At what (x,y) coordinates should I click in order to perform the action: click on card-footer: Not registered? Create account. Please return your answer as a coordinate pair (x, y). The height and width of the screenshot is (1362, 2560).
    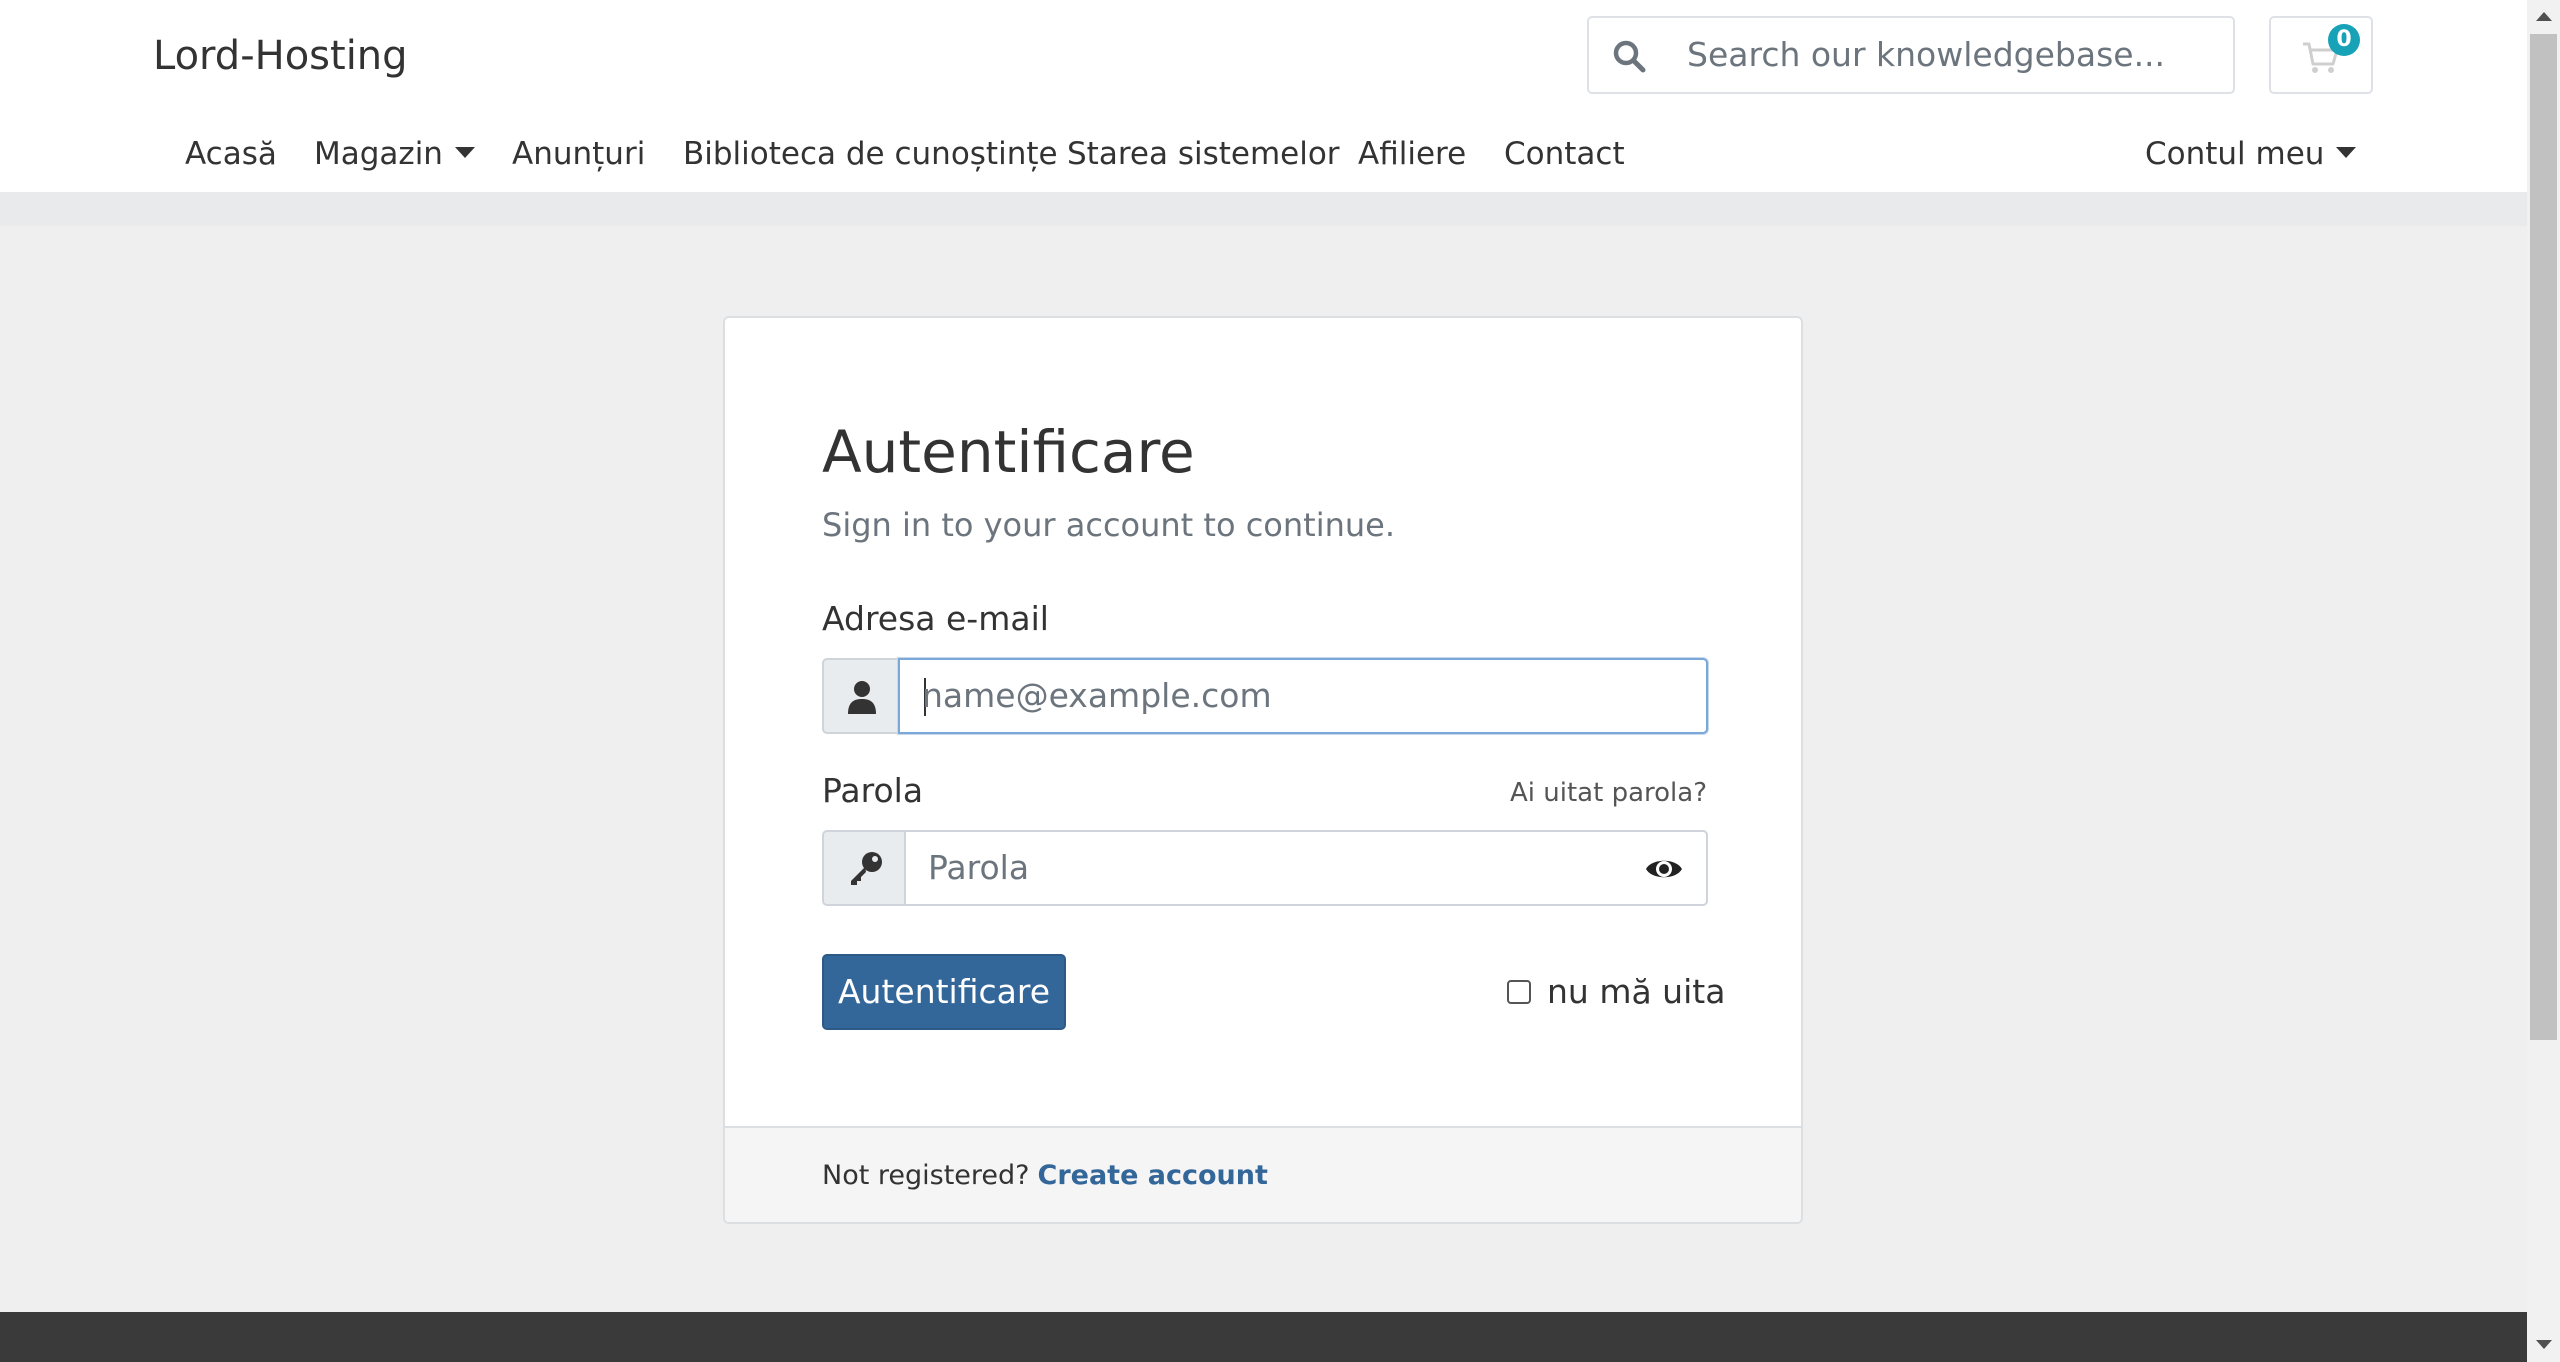
    Looking at the image, I should click on (1263, 1174).